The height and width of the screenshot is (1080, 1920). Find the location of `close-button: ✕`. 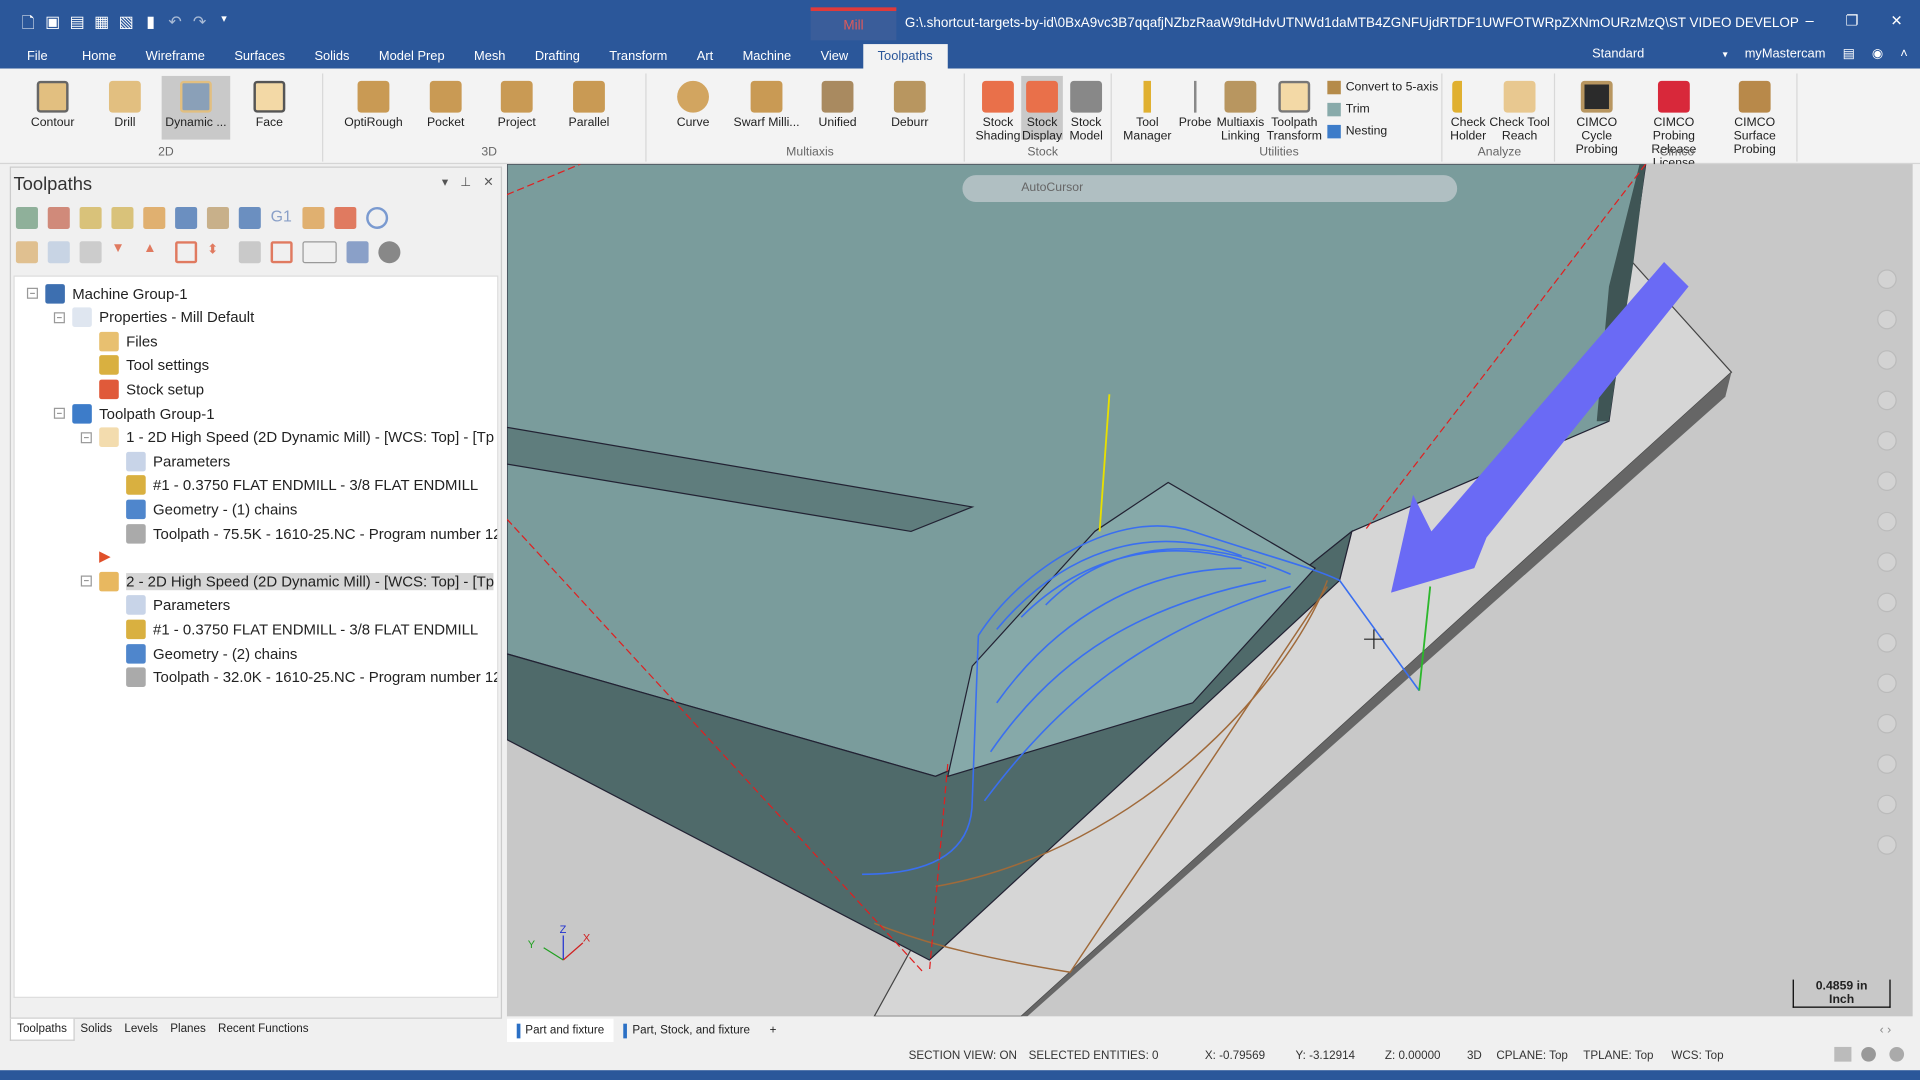

close-button: ✕ is located at coordinates (1897, 20).